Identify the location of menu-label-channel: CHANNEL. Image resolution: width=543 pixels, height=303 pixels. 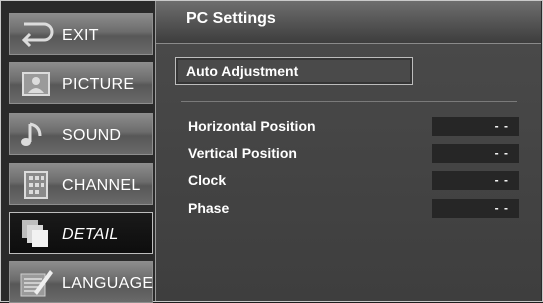
(101, 185).